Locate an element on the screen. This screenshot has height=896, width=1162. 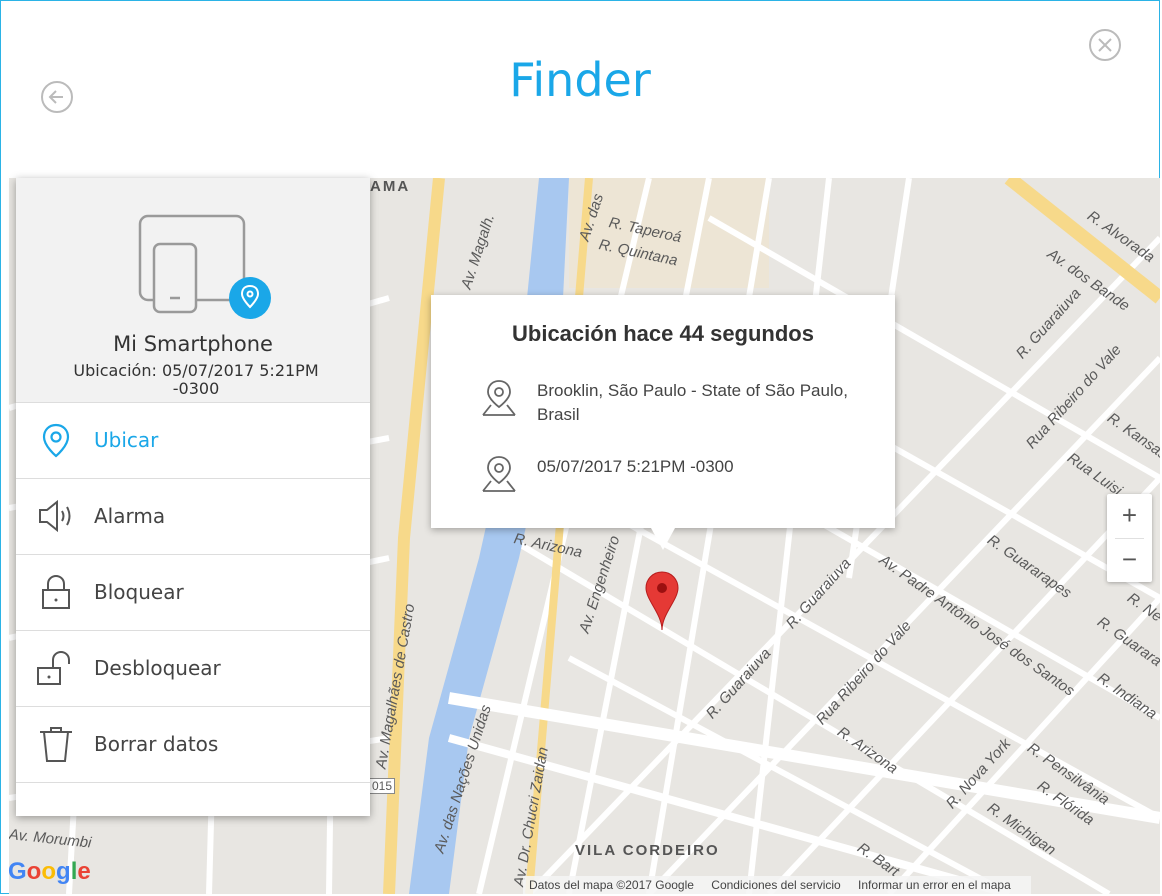
report-error-link: Informar un error en el mapa is located at coordinates (934, 885).